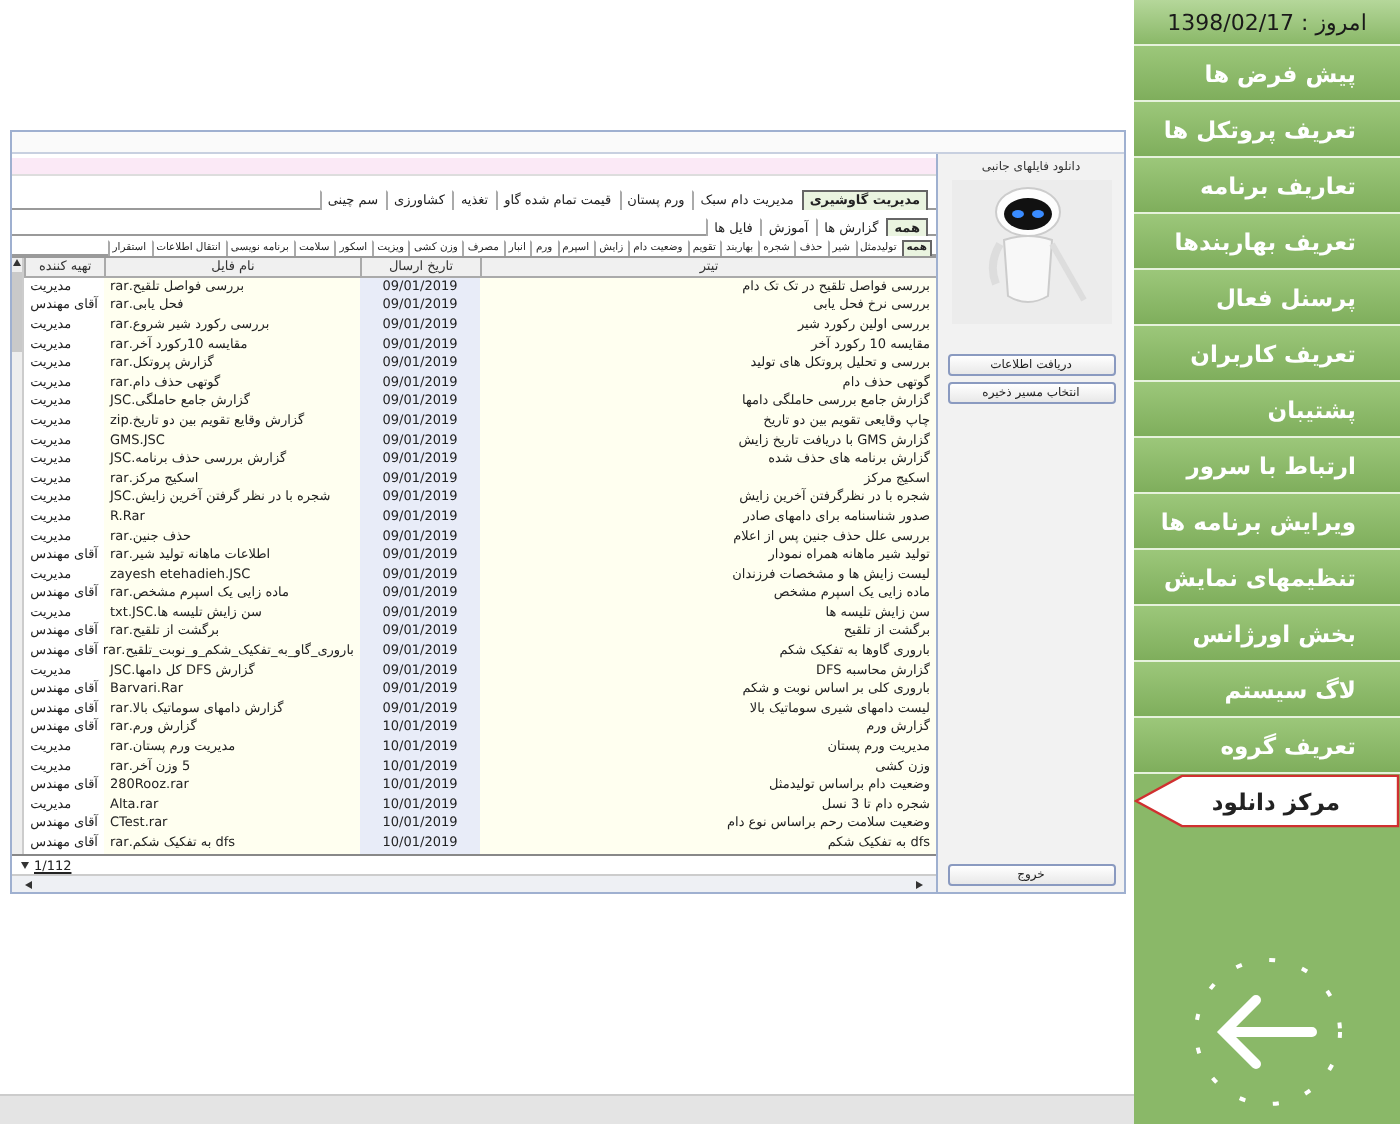  Describe the element at coordinates (1267, 22) in the screenshot. I see `date-label: امروز : 1398/02/17` at that location.